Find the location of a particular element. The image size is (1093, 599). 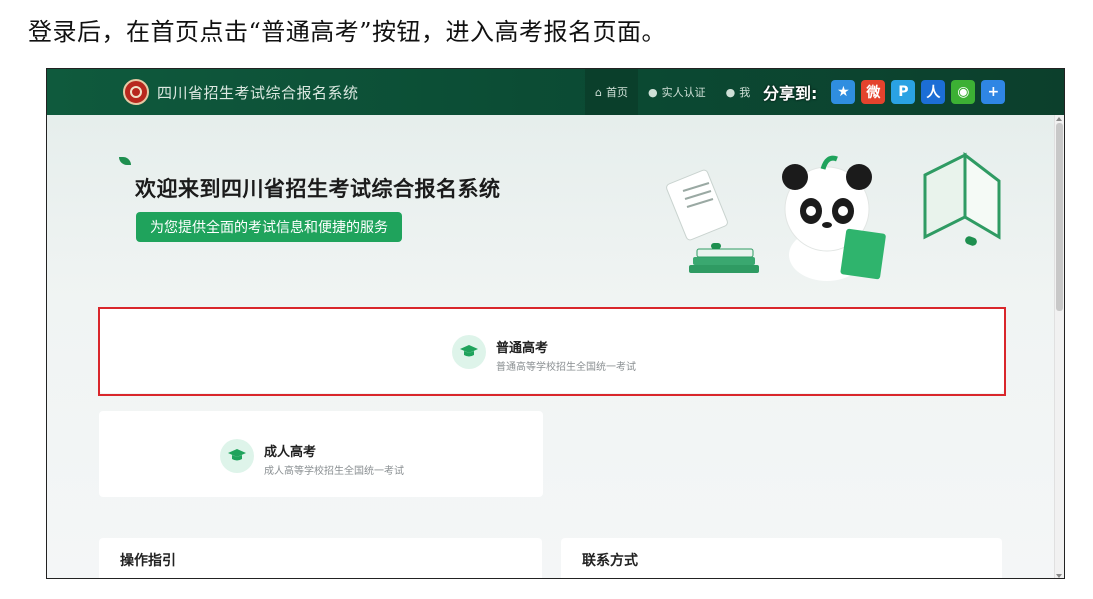

vertical-scrollbar is located at coordinates (1059, 346).